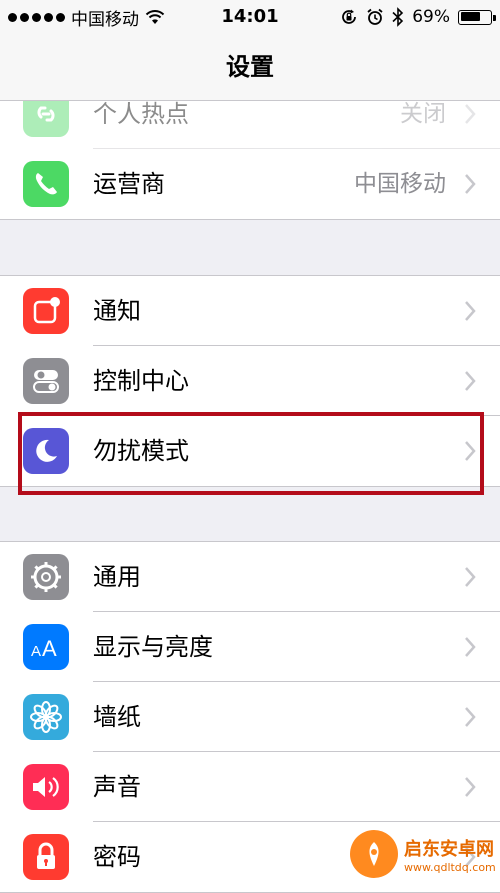 The height and width of the screenshot is (893, 500). I want to click on watermark: 启东安卓网 www.qdltdq.com, so click(425, 854).